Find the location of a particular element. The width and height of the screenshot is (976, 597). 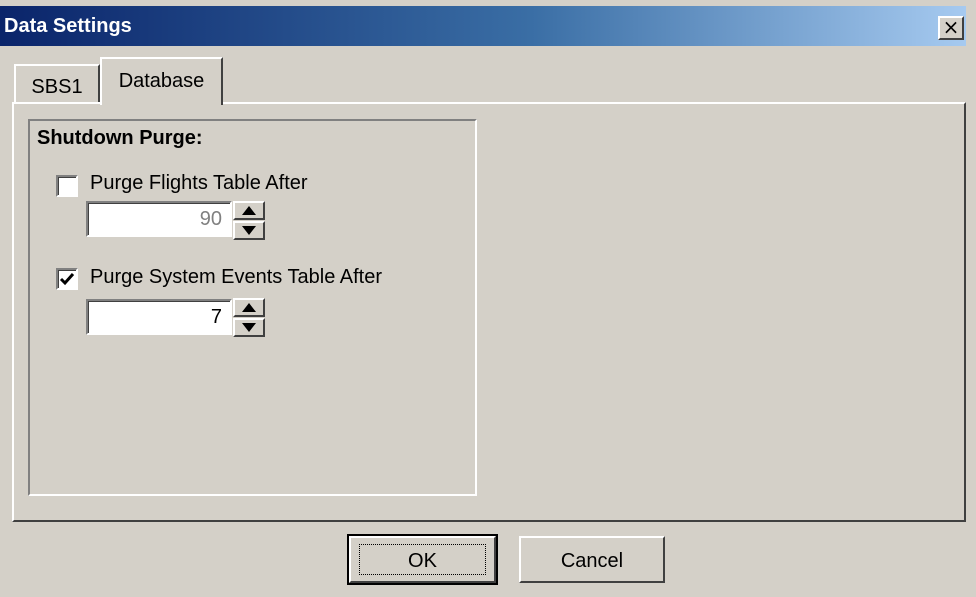

purge-flights-label: Purge Flights Table After is located at coordinates (199, 183).